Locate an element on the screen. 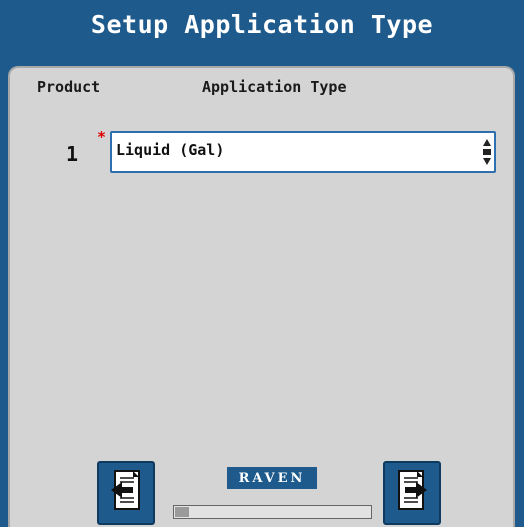 The image size is (524, 527). title-bar: Setup Application Type is located at coordinates (262, 28).